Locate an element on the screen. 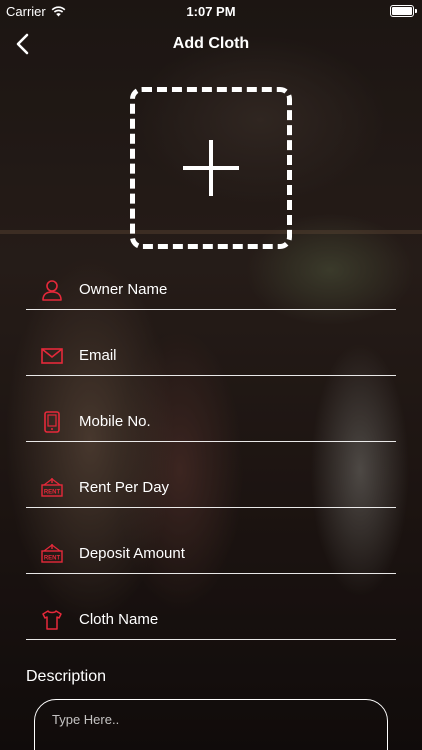 The height and width of the screenshot is (750, 422). description-label: Description is located at coordinates (66, 676).